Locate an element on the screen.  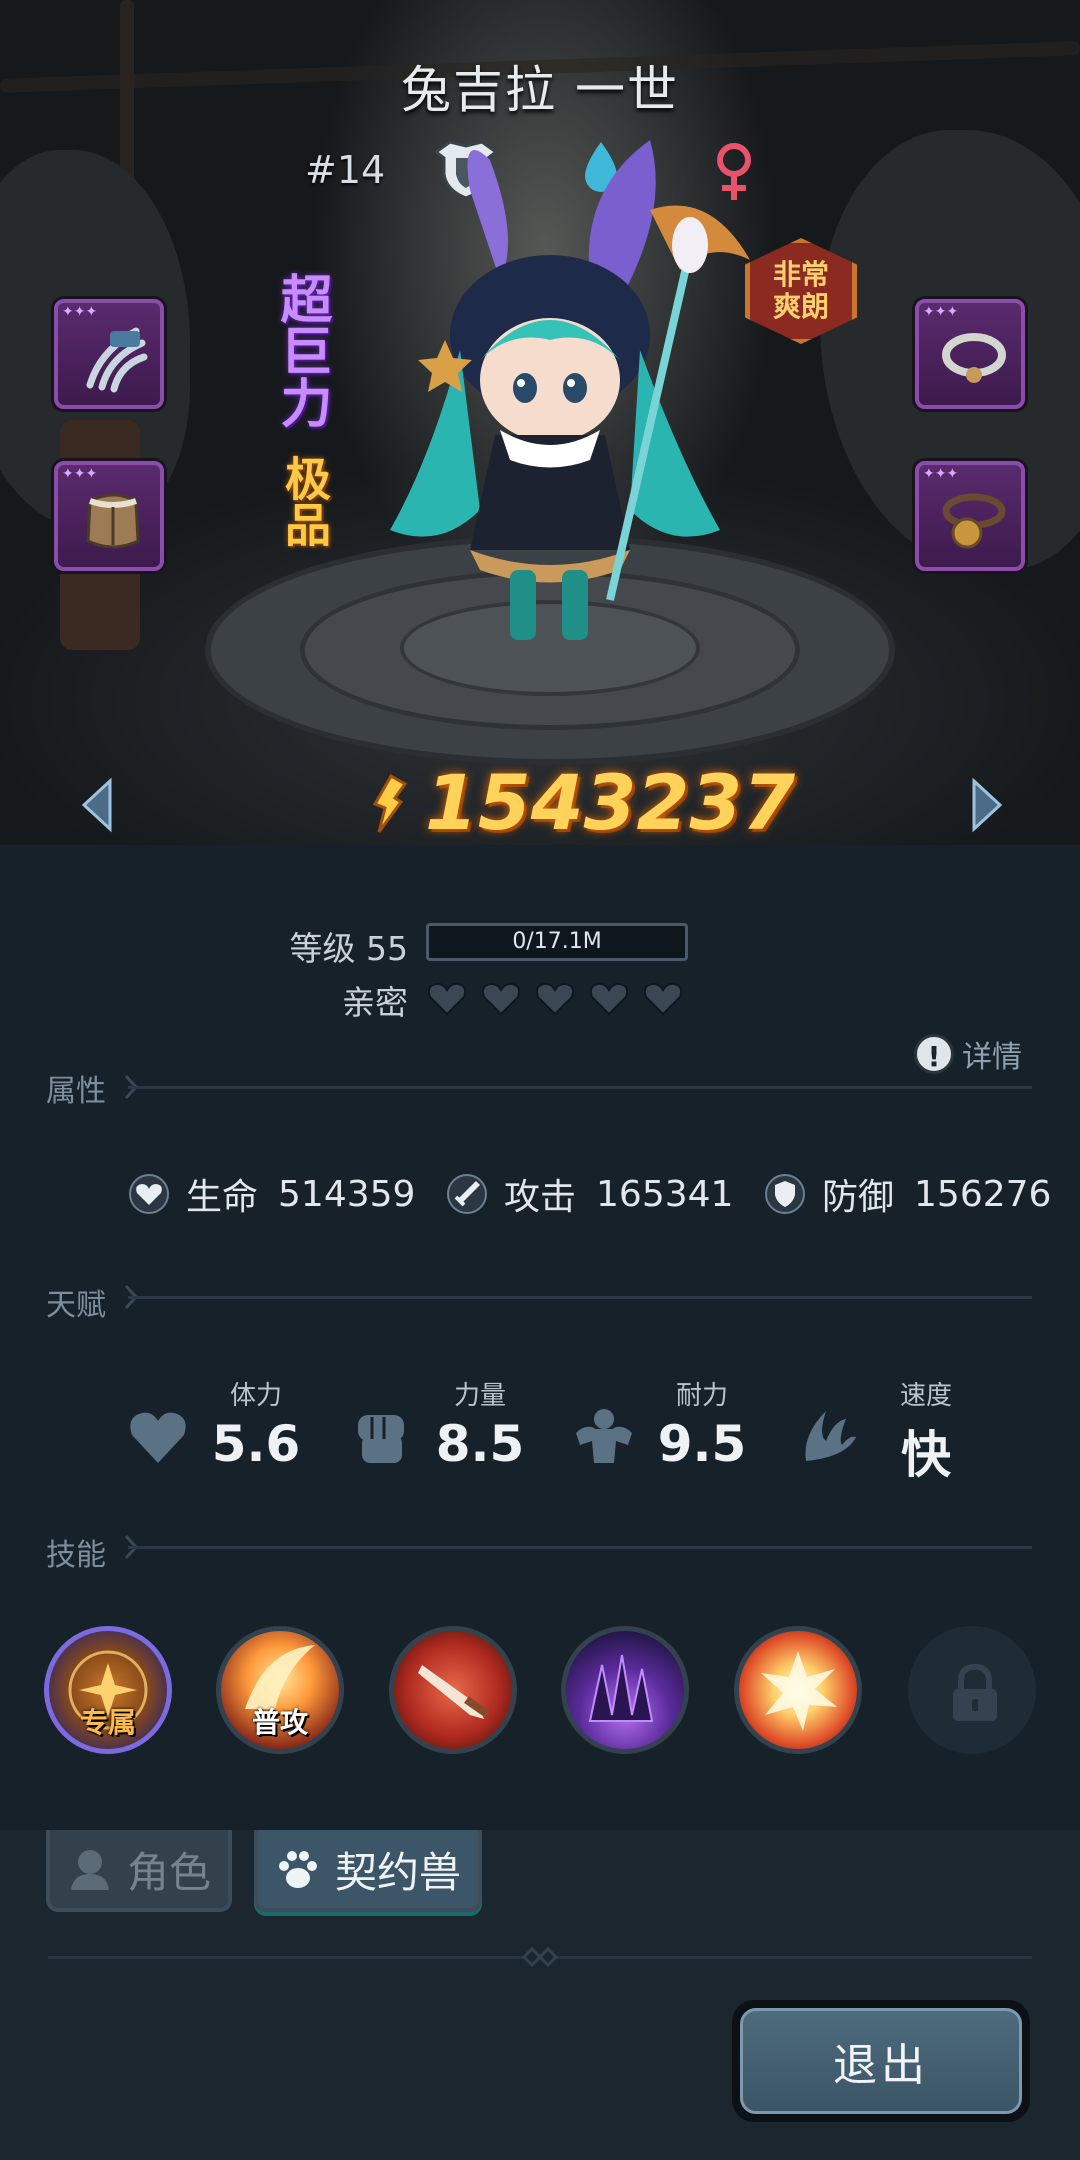
talent-value: 8.5 is located at coordinates (480, 1444).